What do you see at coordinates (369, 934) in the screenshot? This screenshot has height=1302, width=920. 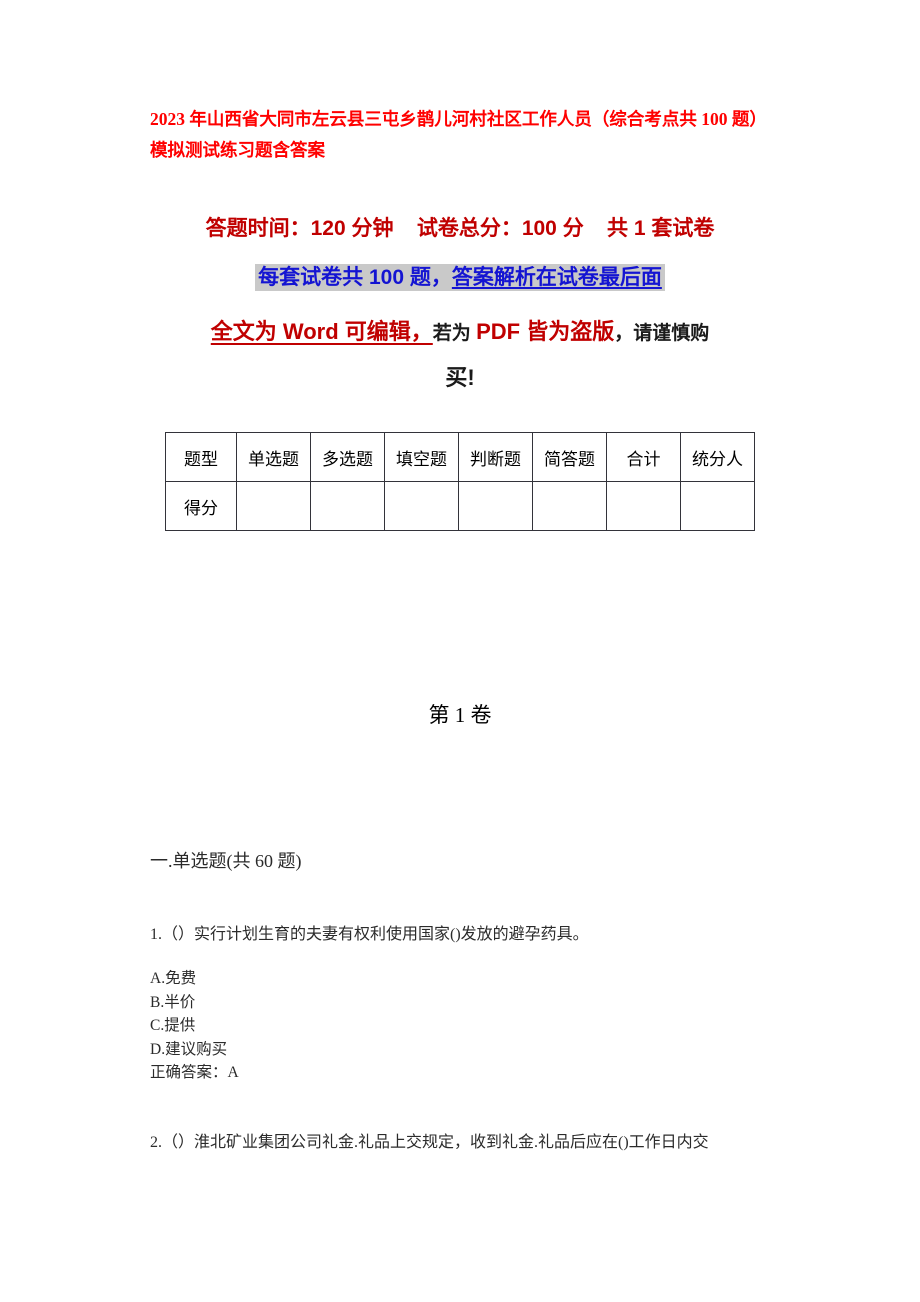 I see `question-stem: 1.（）实行计划生育的夫妻有权利使用国家()发放的避孕药具。` at bounding box center [369, 934].